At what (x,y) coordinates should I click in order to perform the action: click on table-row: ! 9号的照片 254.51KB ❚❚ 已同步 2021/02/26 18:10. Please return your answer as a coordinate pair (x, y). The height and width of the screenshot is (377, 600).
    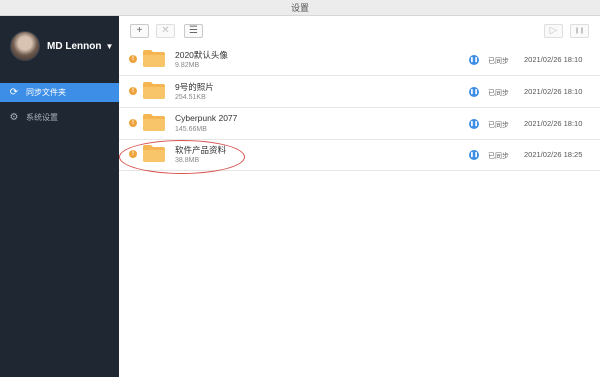
    Looking at the image, I should click on (359, 92).